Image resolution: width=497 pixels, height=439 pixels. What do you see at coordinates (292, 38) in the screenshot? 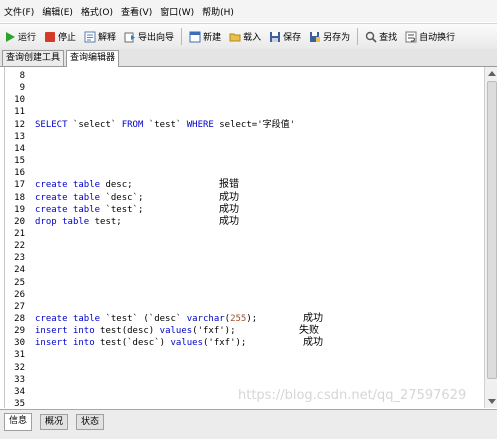
I see `save-label: 保存` at bounding box center [292, 38].